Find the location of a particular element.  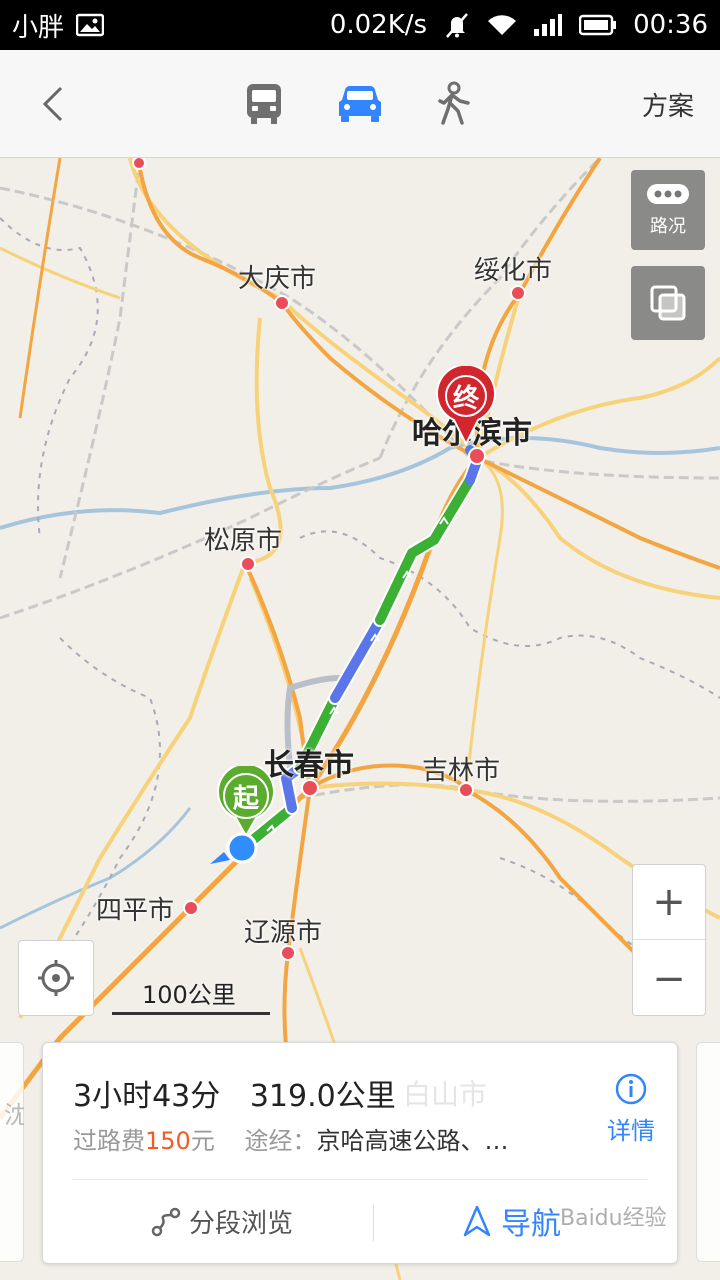

city-label-changchun: 长春市 is located at coordinates (309, 765).